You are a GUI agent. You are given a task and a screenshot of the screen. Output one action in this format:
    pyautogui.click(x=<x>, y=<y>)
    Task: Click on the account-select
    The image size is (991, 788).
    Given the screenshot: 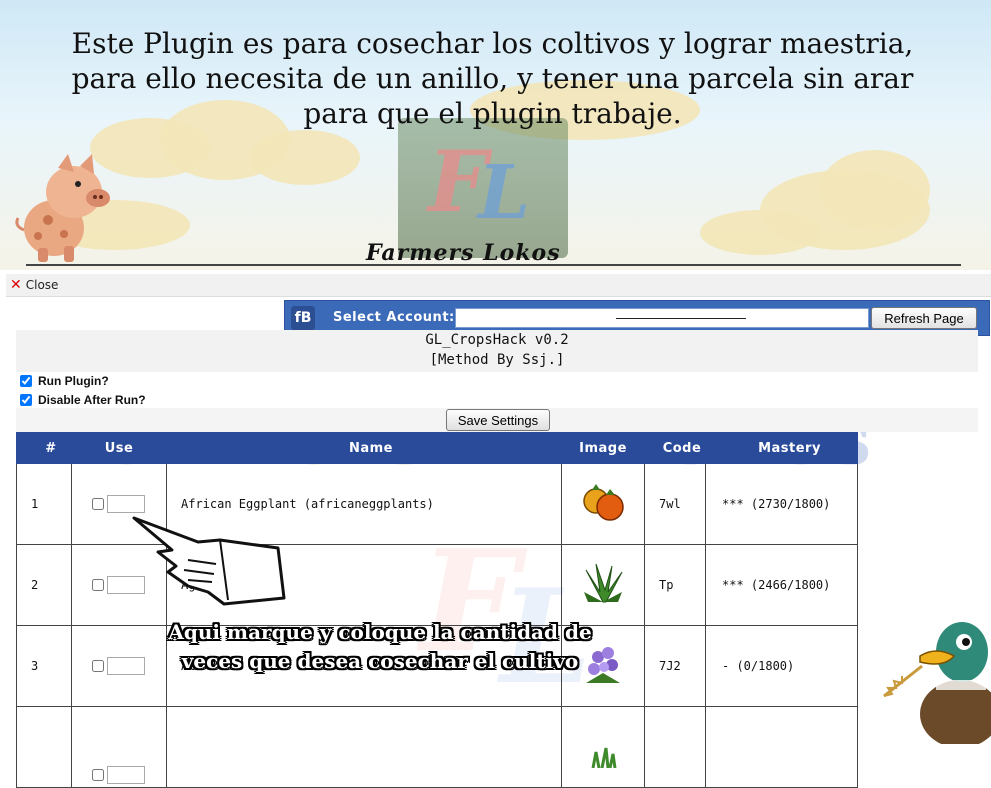 What is the action you would take?
    pyautogui.click(x=662, y=318)
    